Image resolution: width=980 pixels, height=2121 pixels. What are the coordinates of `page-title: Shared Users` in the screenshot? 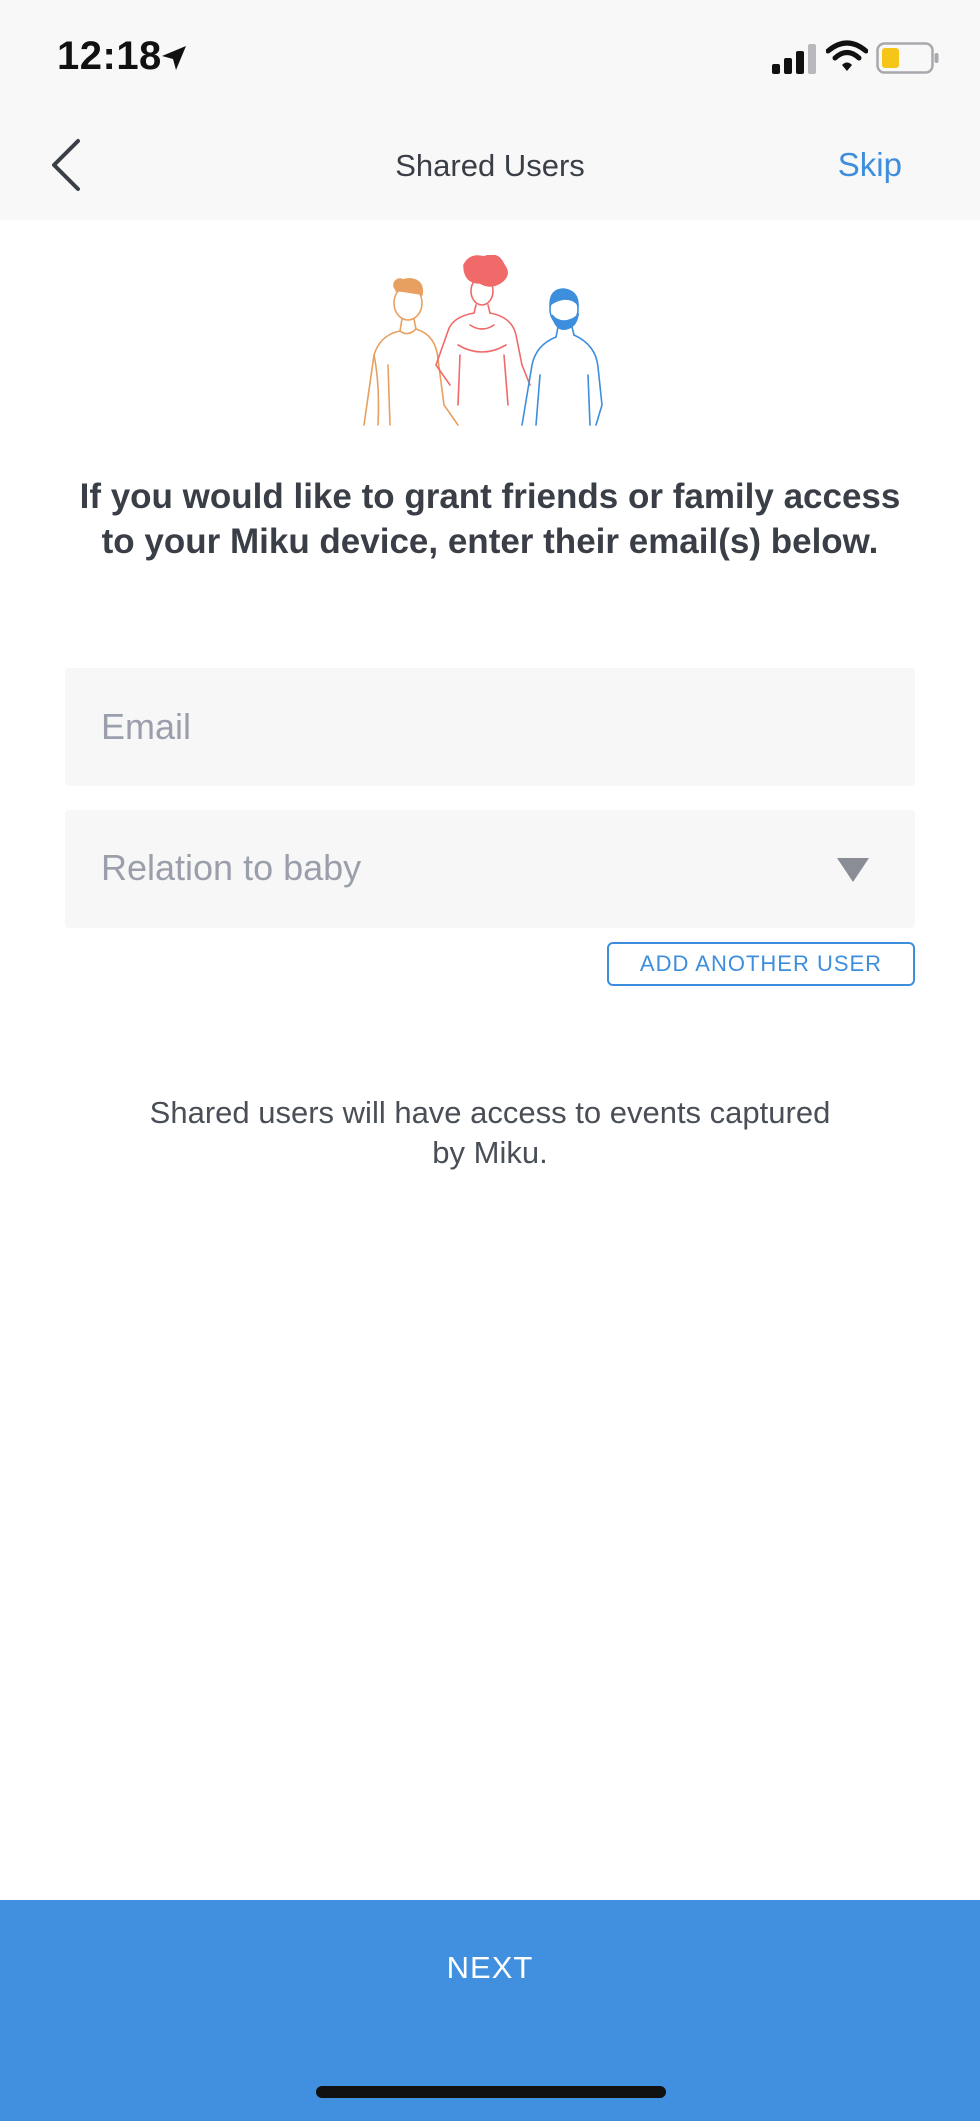 It's located at (490, 165).